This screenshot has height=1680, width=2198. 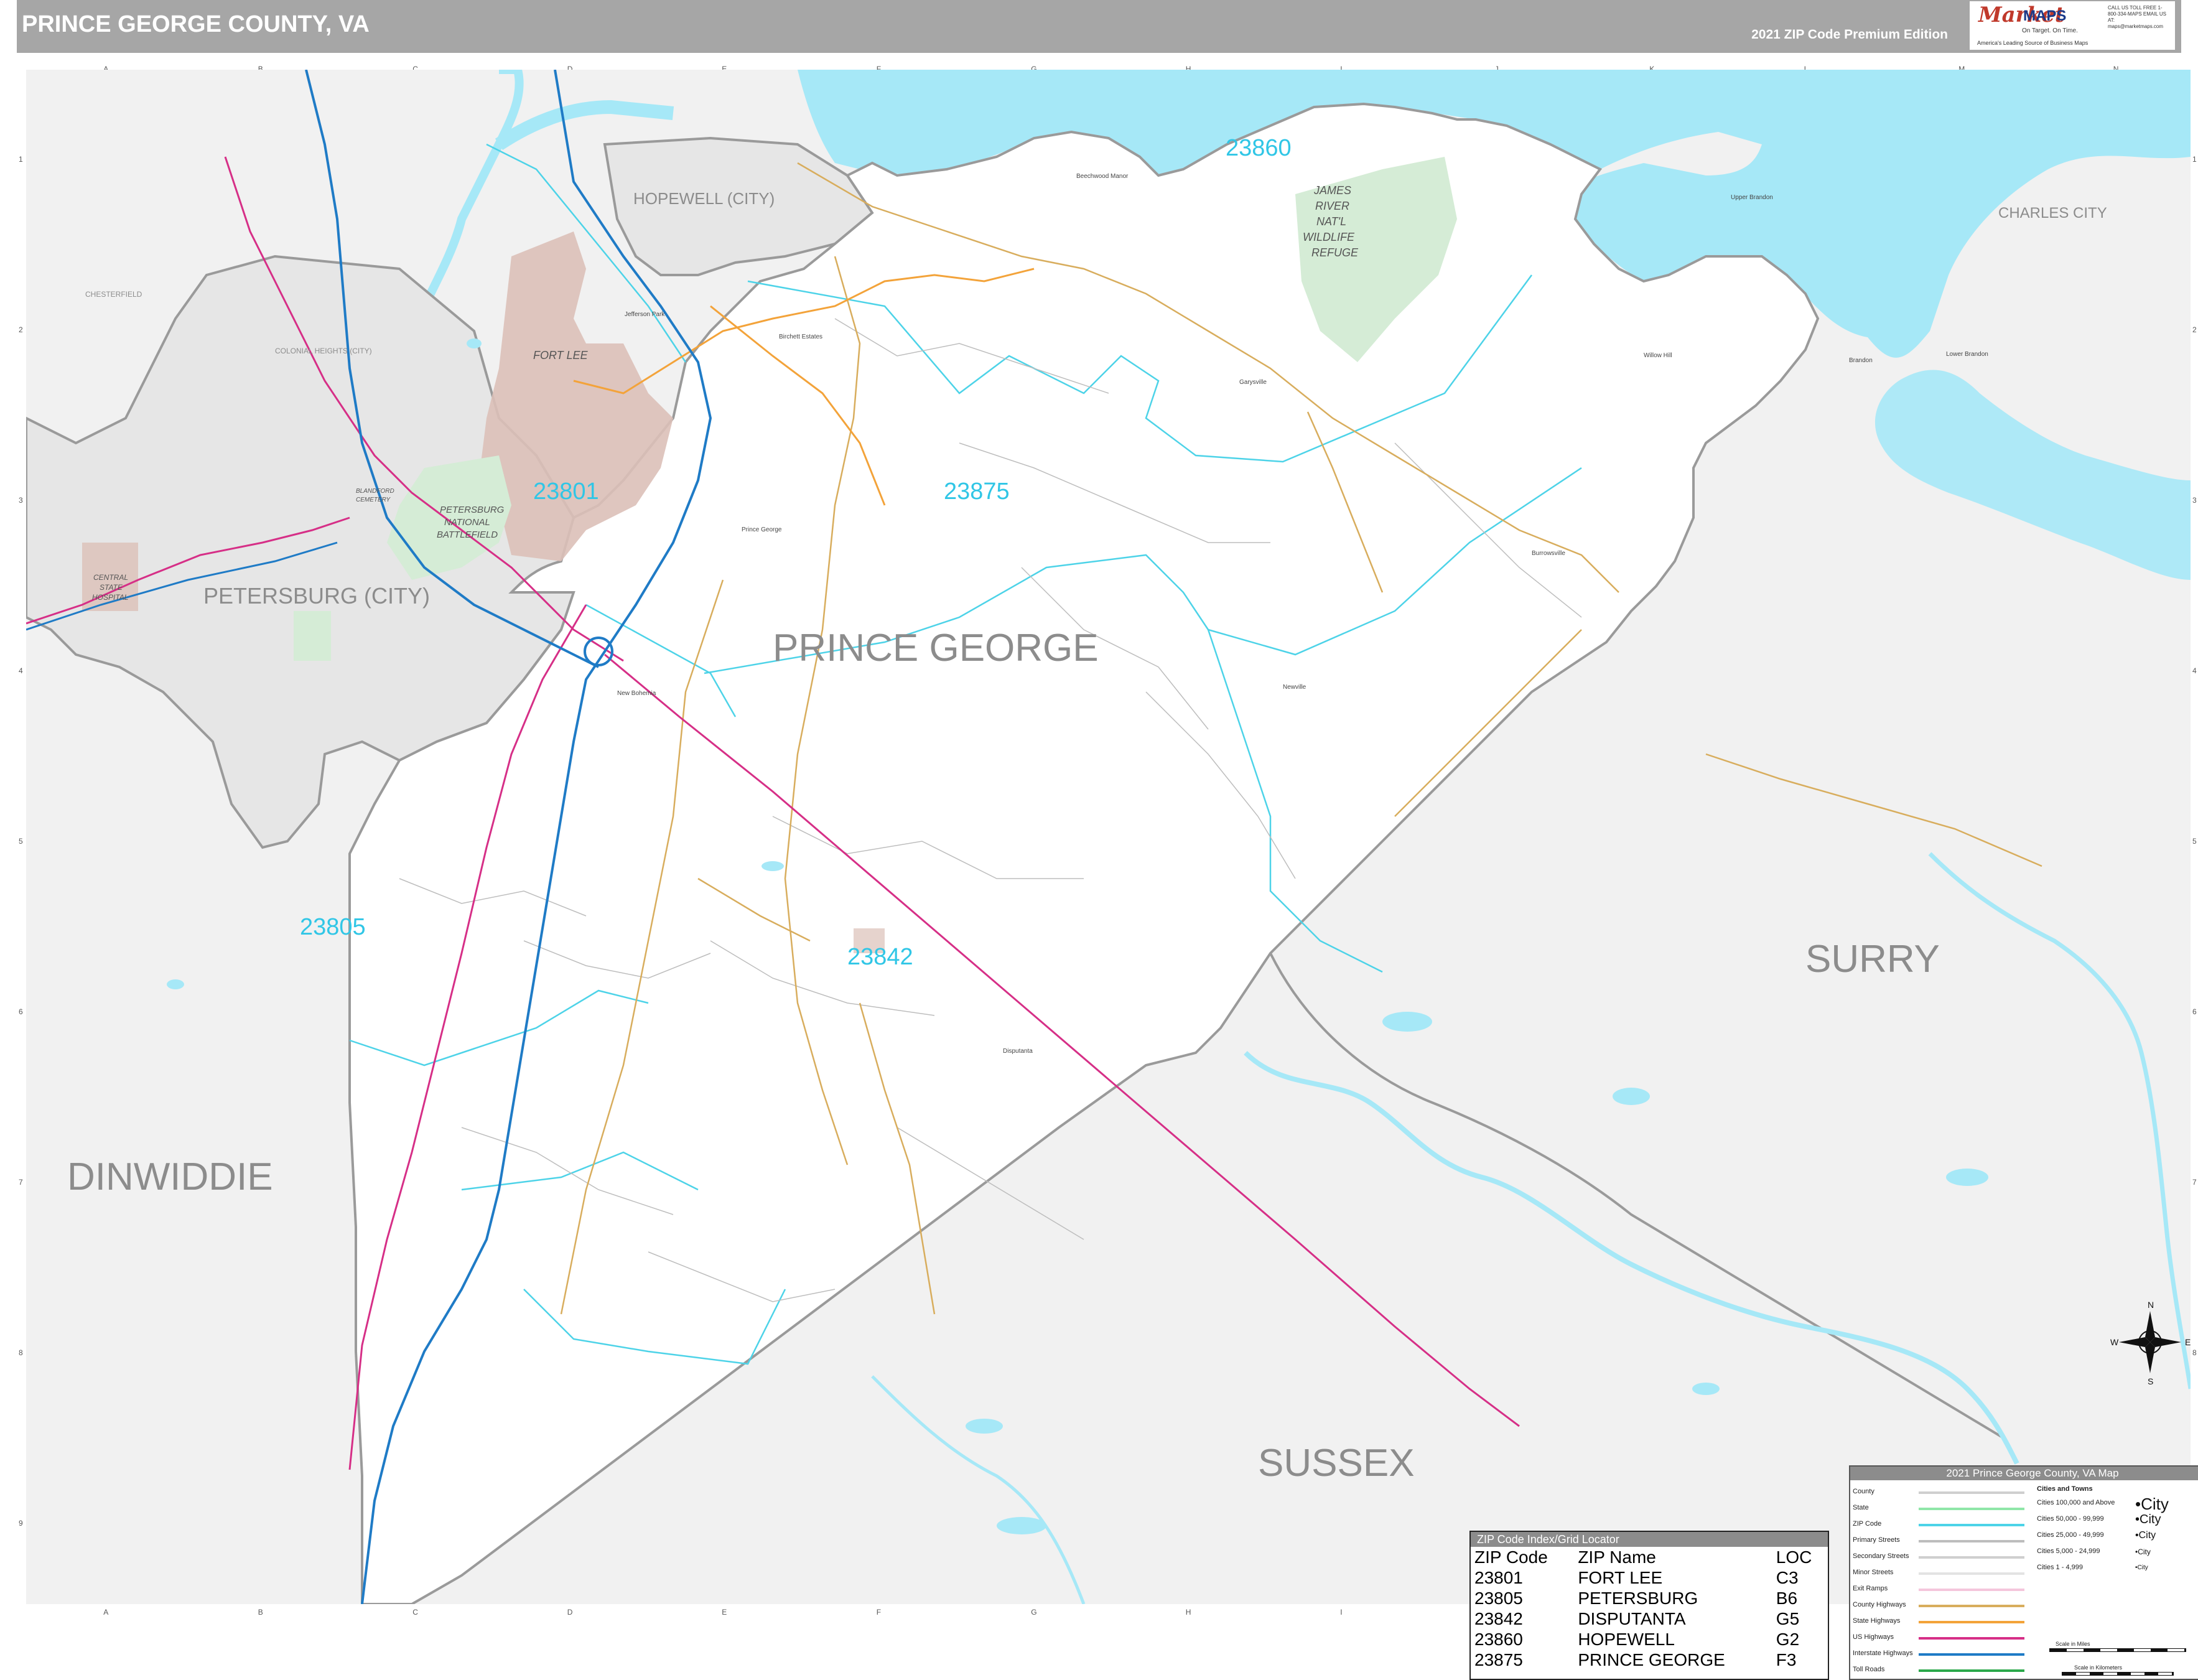 I want to click on zip-23875: 23875, so click(x=977, y=492).